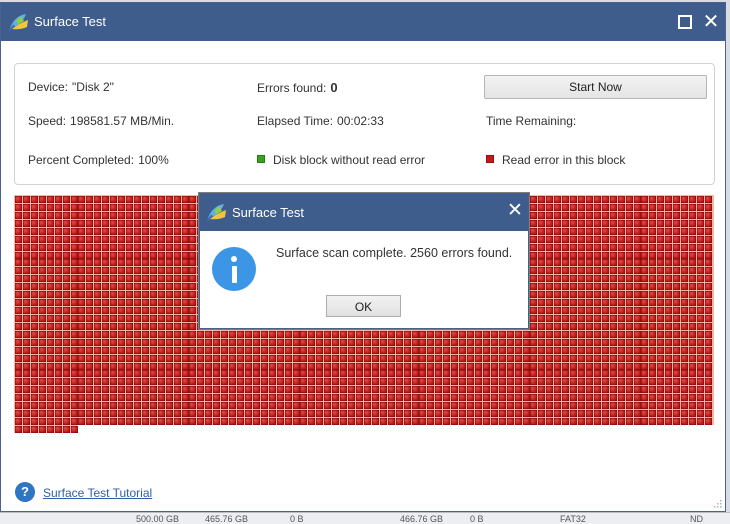 The height and width of the screenshot is (524, 730). Describe the element at coordinates (363, 306) in the screenshot. I see `ok-button: OK` at that location.